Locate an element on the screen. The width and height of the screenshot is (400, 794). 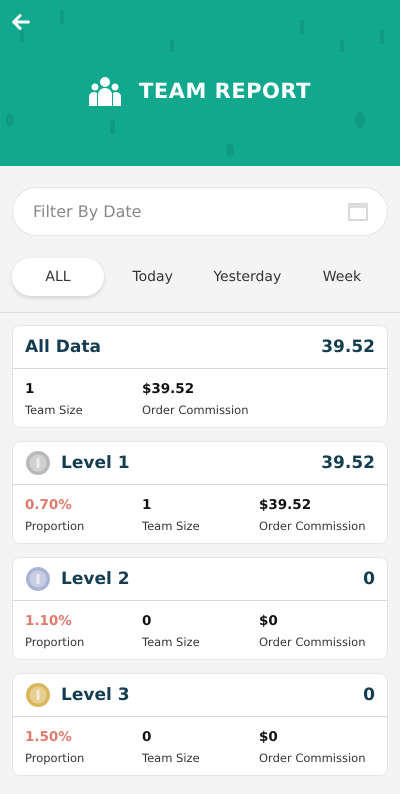
proportion-value: 1.50% is located at coordinates (49, 737).